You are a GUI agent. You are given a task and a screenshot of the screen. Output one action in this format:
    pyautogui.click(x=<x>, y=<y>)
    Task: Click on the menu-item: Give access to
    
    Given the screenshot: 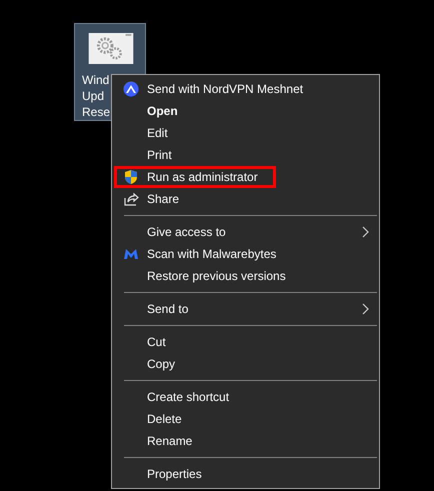 What is the action you would take?
    pyautogui.click(x=245, y=232)
    